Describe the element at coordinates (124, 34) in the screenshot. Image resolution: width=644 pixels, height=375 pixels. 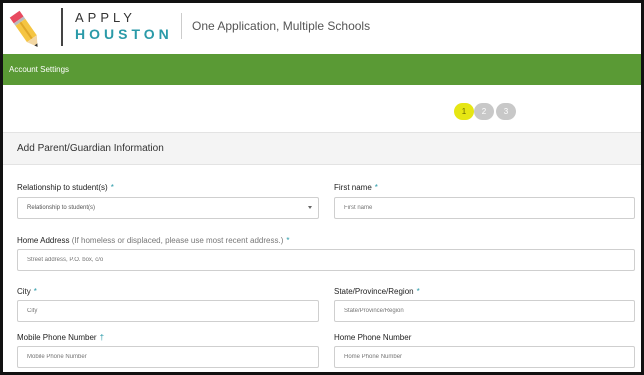
I see `brand-houston: HOUSTON` at that location.